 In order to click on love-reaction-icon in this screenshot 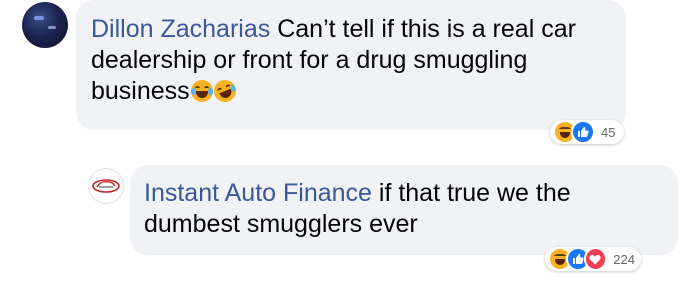, I will do `click(595, 259)`.